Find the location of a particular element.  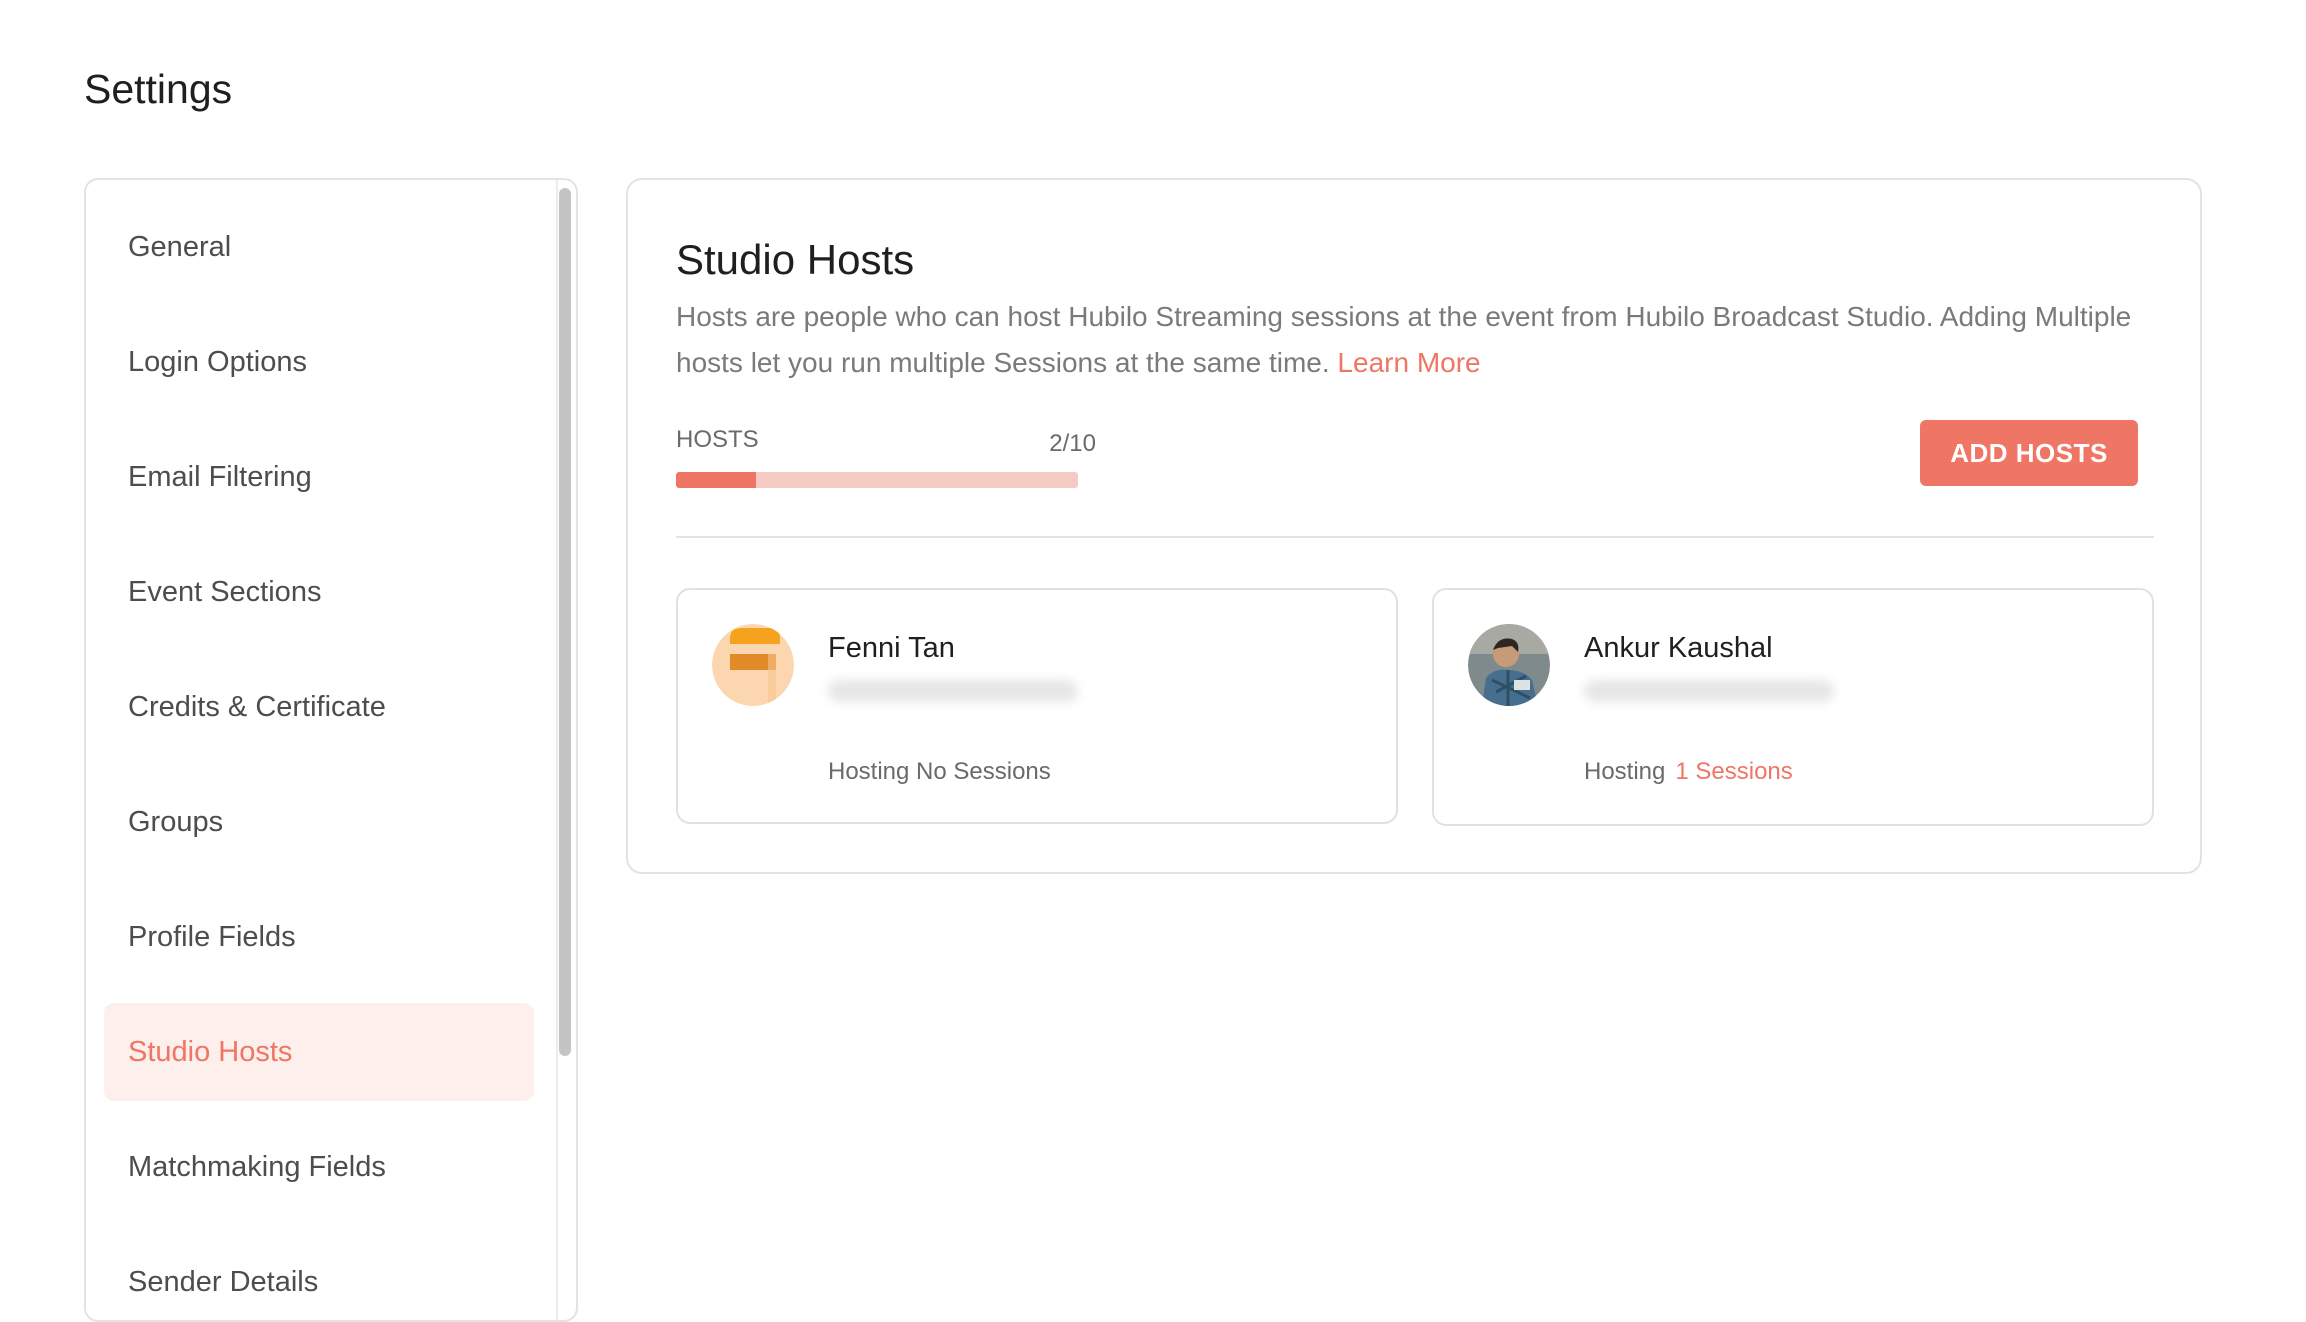

divider is located at coordinates (1415, 537).